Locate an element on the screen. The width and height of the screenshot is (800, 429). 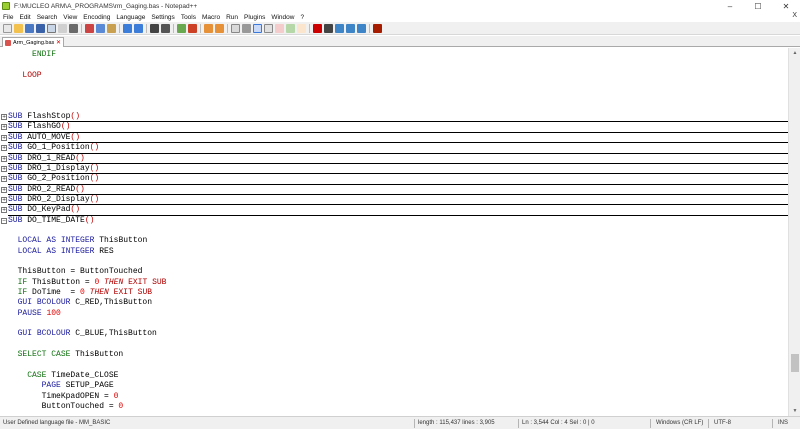
menu-window: Window is located at coordinates (282, 17).